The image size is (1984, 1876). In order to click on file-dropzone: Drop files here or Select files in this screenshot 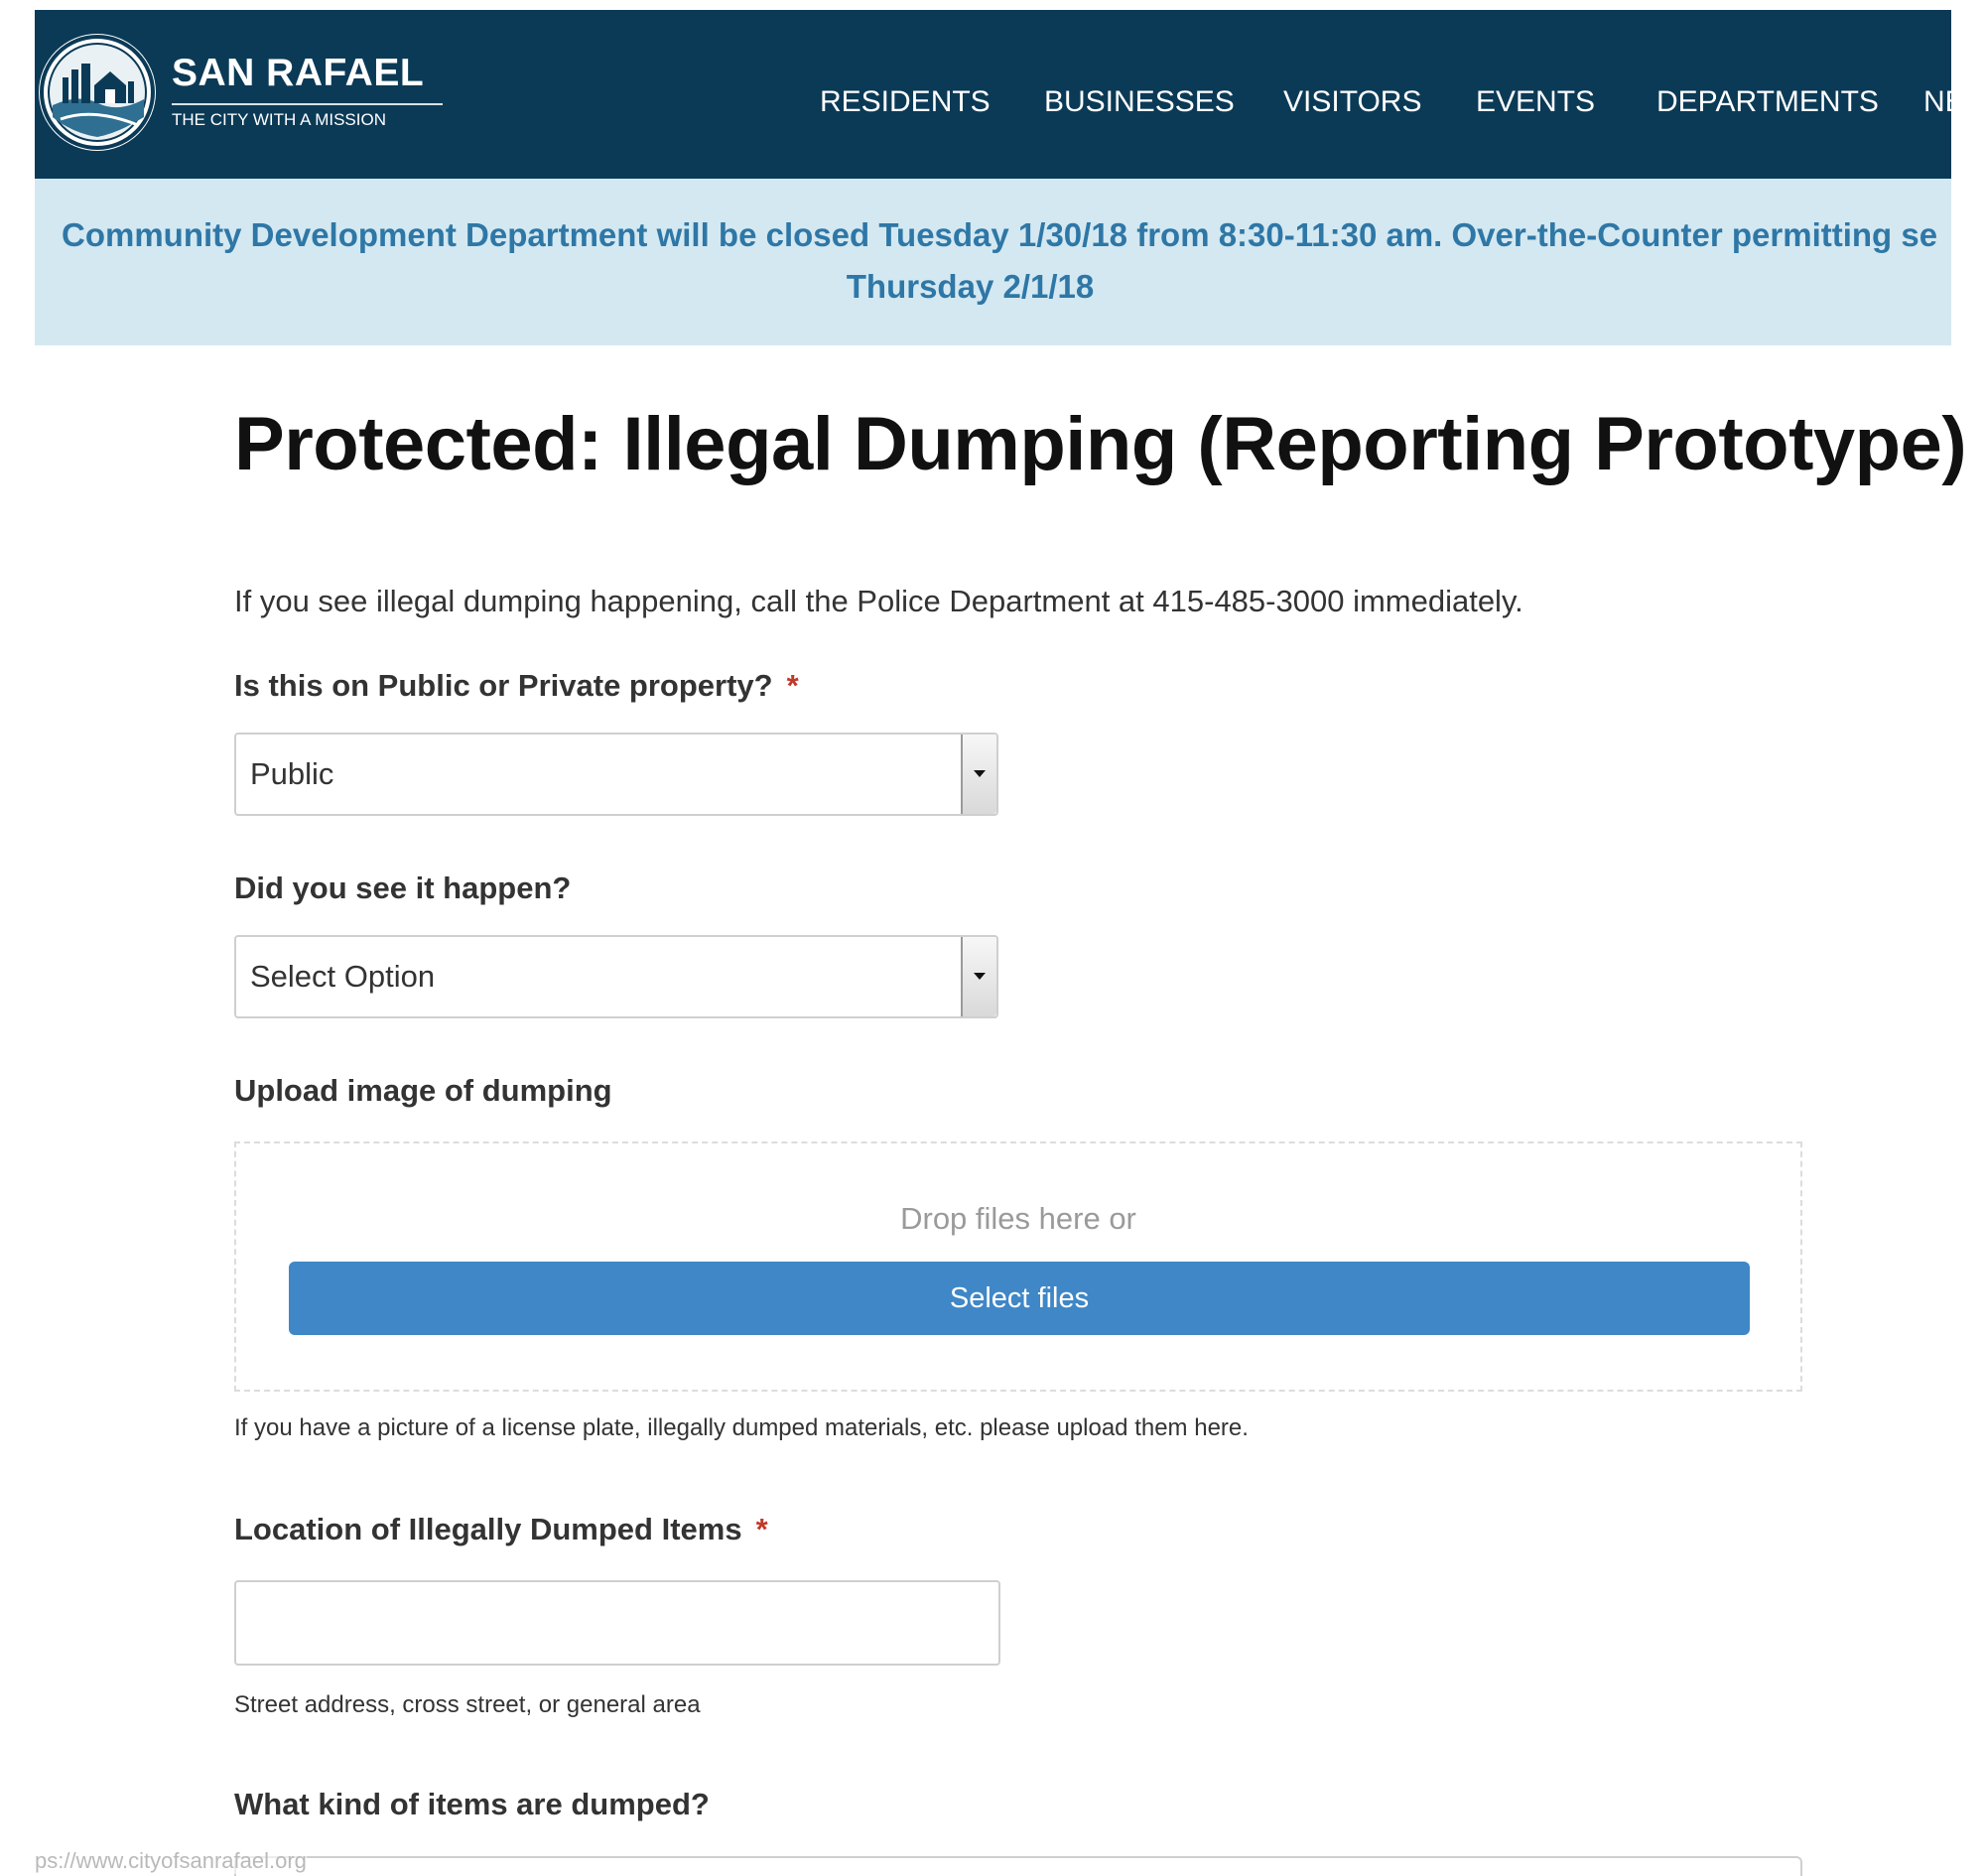, I will do `click(1018, 1266)`.